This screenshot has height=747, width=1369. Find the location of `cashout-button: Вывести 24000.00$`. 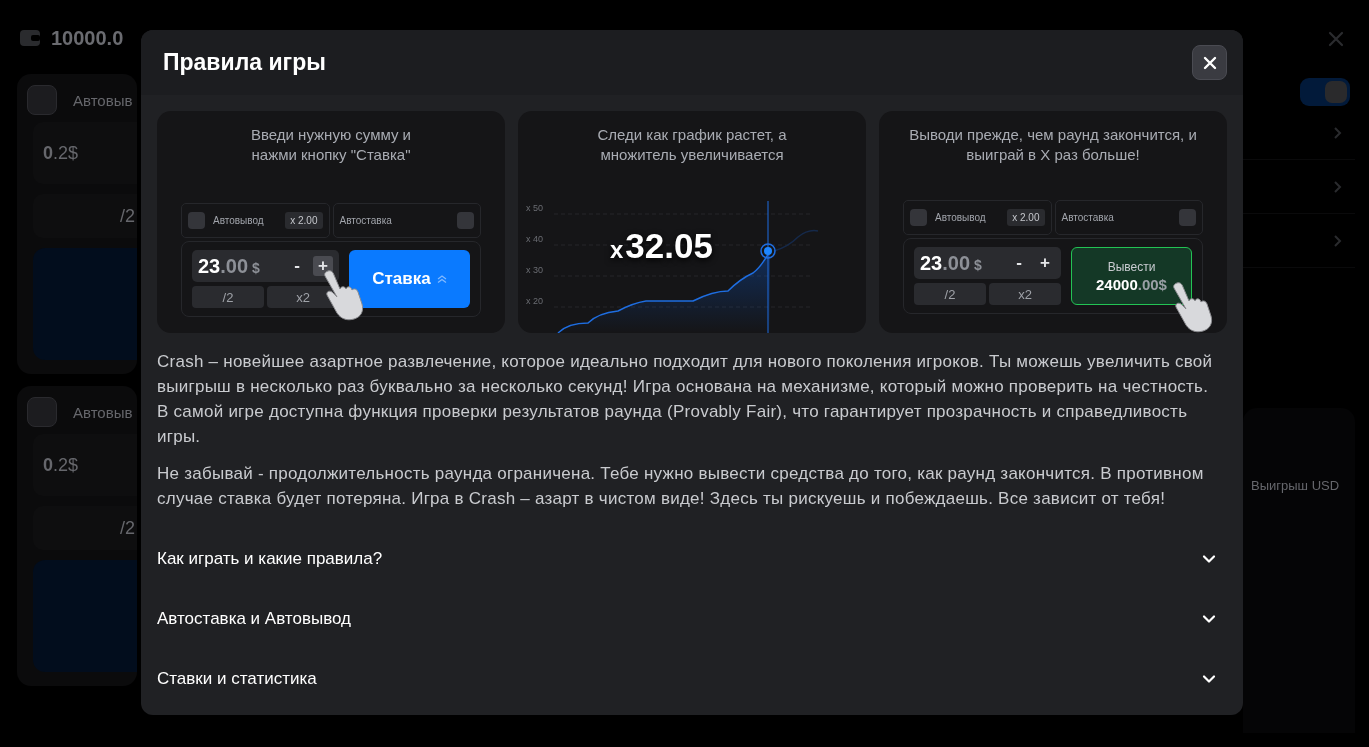

cashout-button: Вывести 24000.00$ is located at coordinates (1131, 276).